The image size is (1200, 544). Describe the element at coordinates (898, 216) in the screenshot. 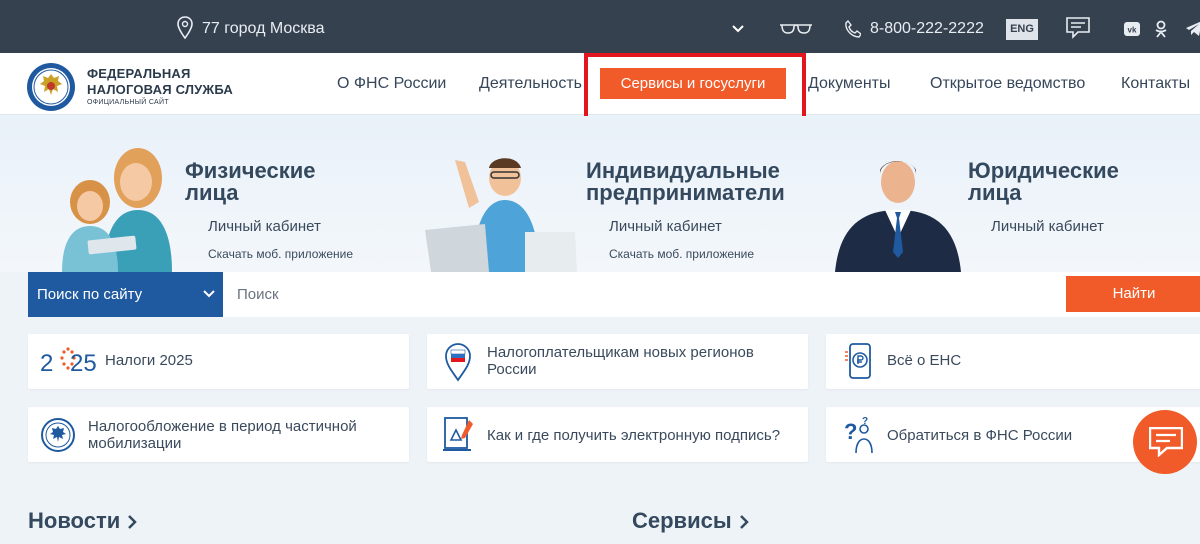

I see `legal-entities-illustration` at that location.